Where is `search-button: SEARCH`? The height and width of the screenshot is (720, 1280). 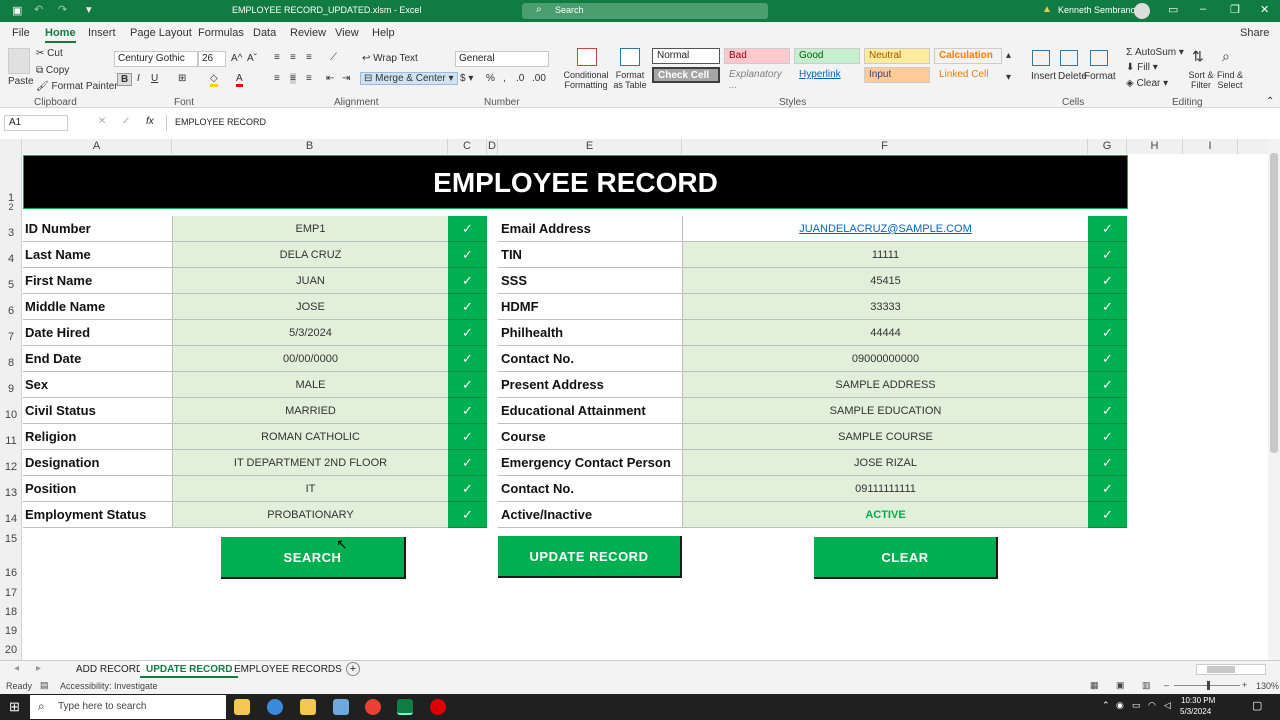 search-button: SEARCH is located at coordinates (313, 558).